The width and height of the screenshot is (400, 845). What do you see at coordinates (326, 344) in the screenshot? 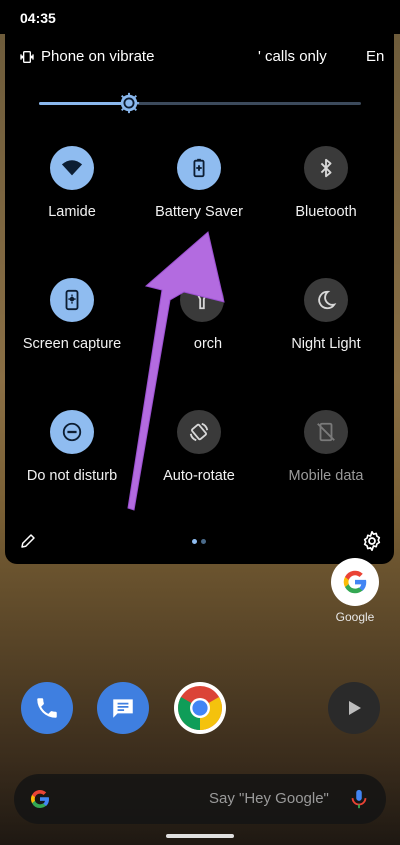
I see `tile-night-light-label: Night Light` at bounding box center [326, 344].